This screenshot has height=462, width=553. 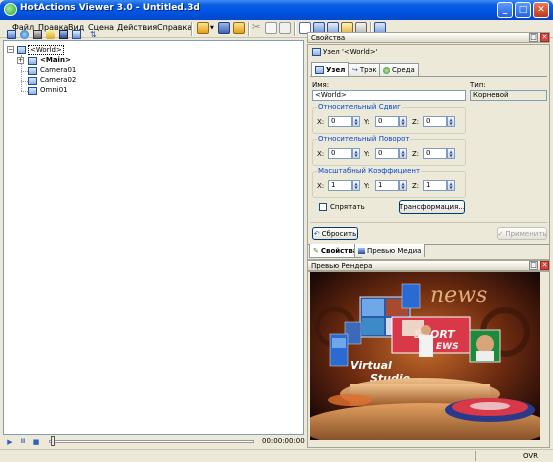 What do you see at coordinates (323, 207) in the screenshot?
I see `hide-checkbox` at bounding box center [323, 207].